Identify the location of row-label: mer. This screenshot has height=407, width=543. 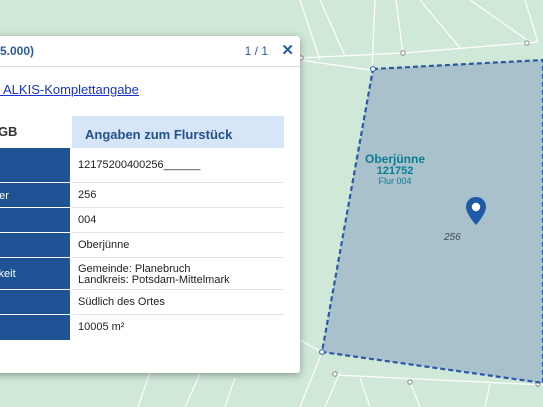
(35, 195).